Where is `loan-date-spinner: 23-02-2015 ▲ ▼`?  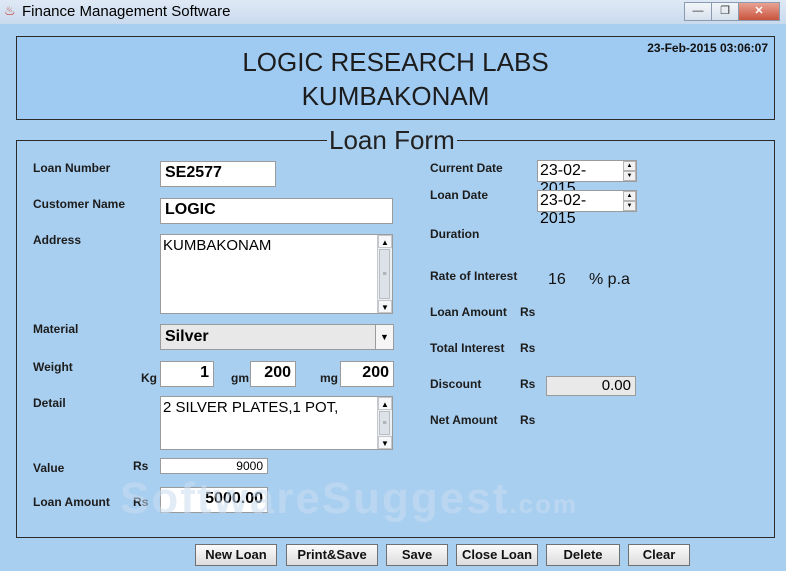 loan-date-spinner: 23-02-2015 ▲ ▼ is located at coordinates (587, 208).